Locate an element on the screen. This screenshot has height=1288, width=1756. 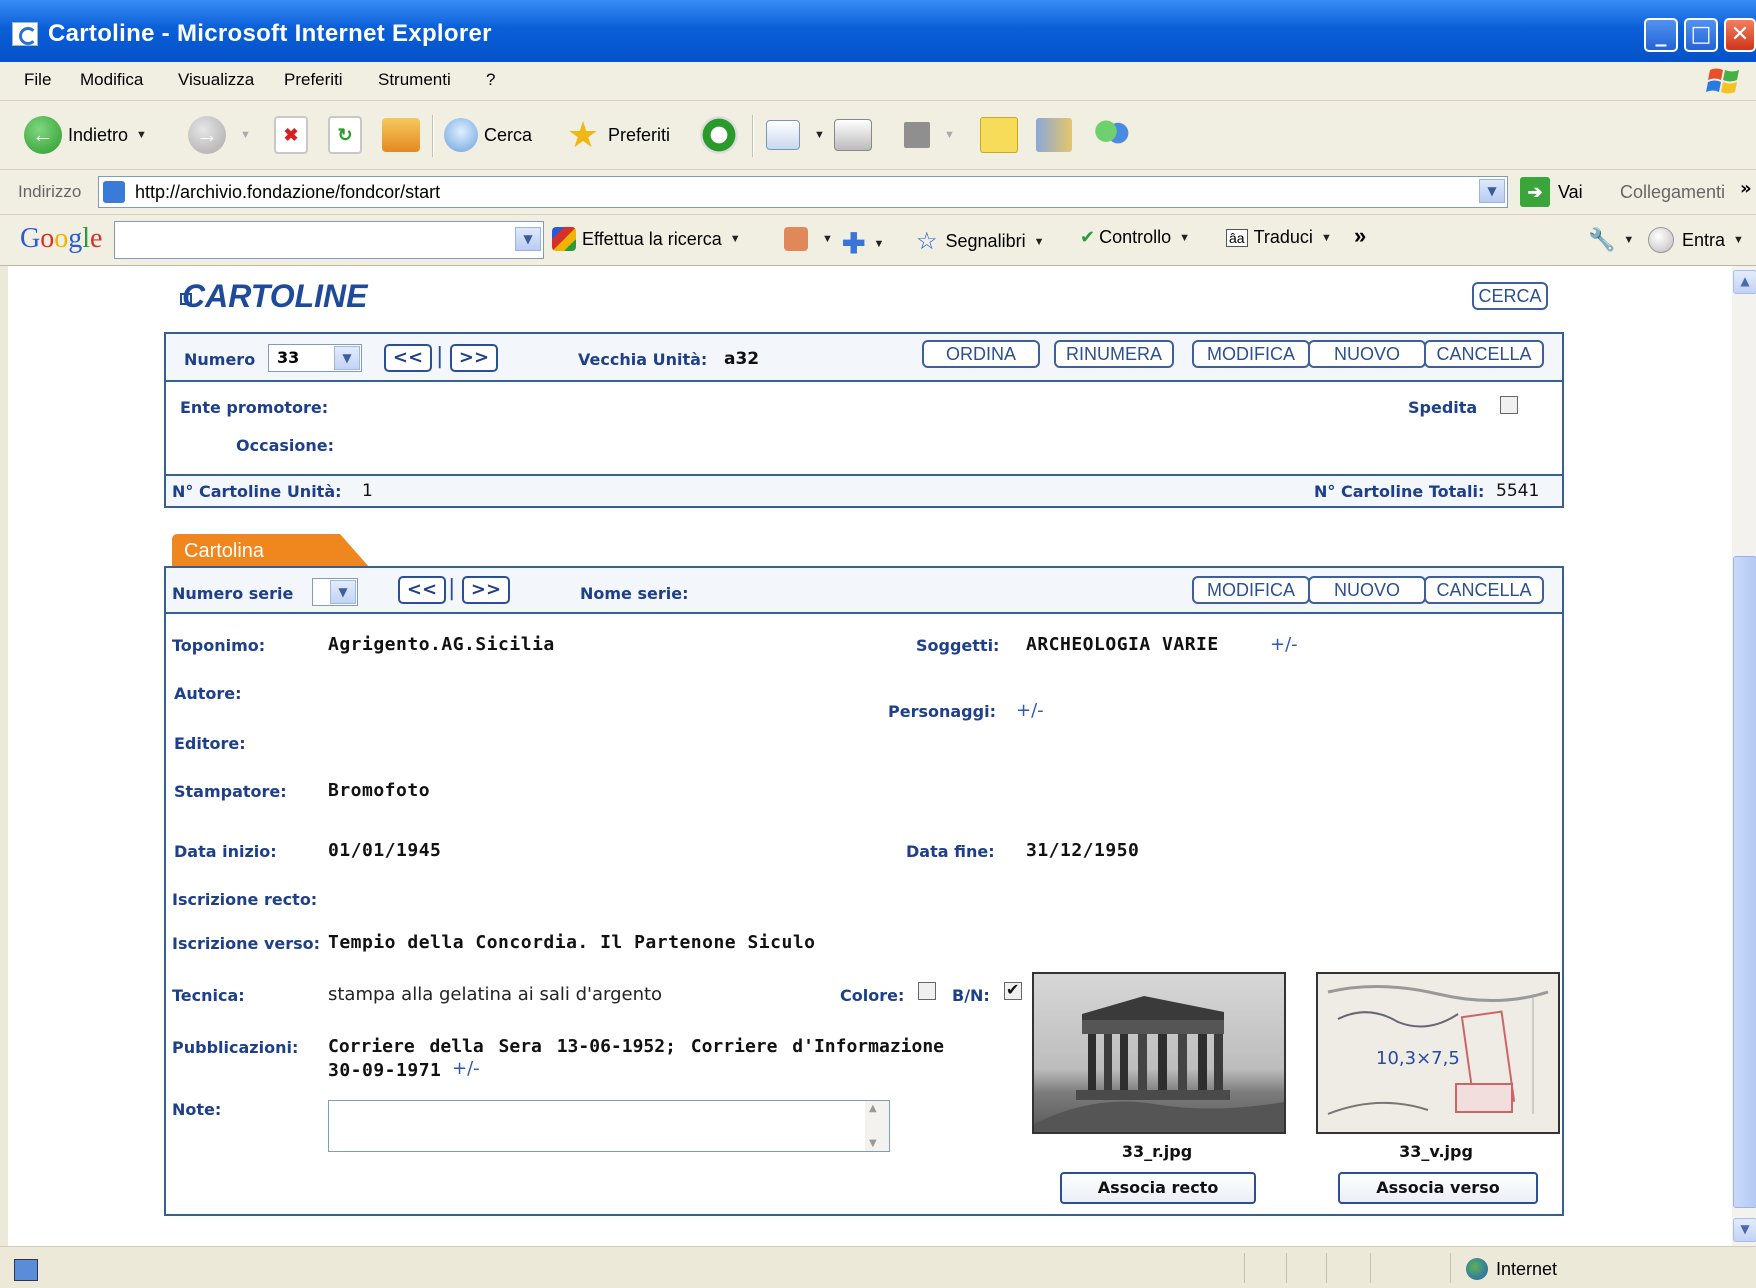
google-search-button: Effettua la ricerca ▼ is located at coordinates (646, 239).